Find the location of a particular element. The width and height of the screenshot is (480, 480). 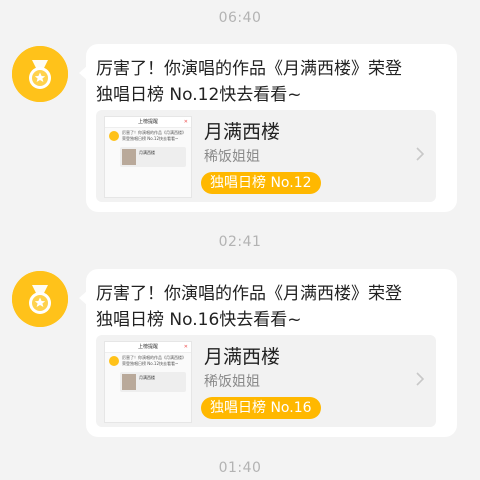

rank-badge: 独唱日榜 No.12 is located at coordinates (261, 183).